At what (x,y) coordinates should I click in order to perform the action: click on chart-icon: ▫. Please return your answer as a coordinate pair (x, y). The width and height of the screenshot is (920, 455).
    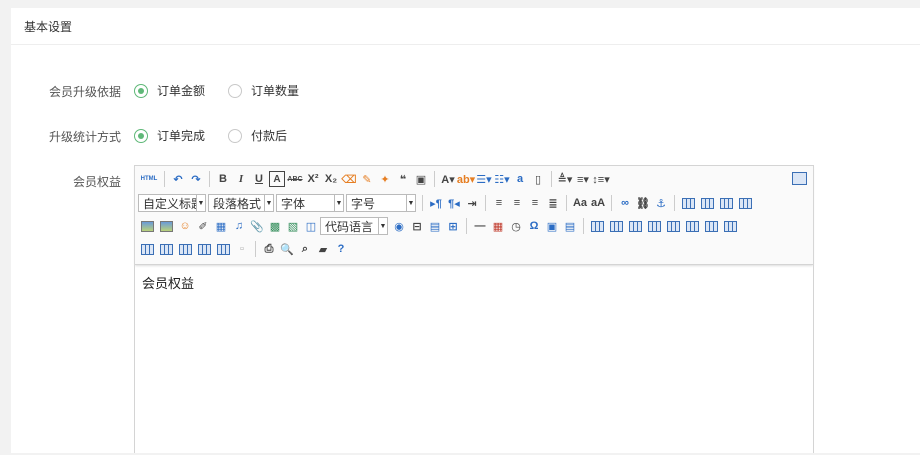
    Looking at the image, I should click on (242, 249).